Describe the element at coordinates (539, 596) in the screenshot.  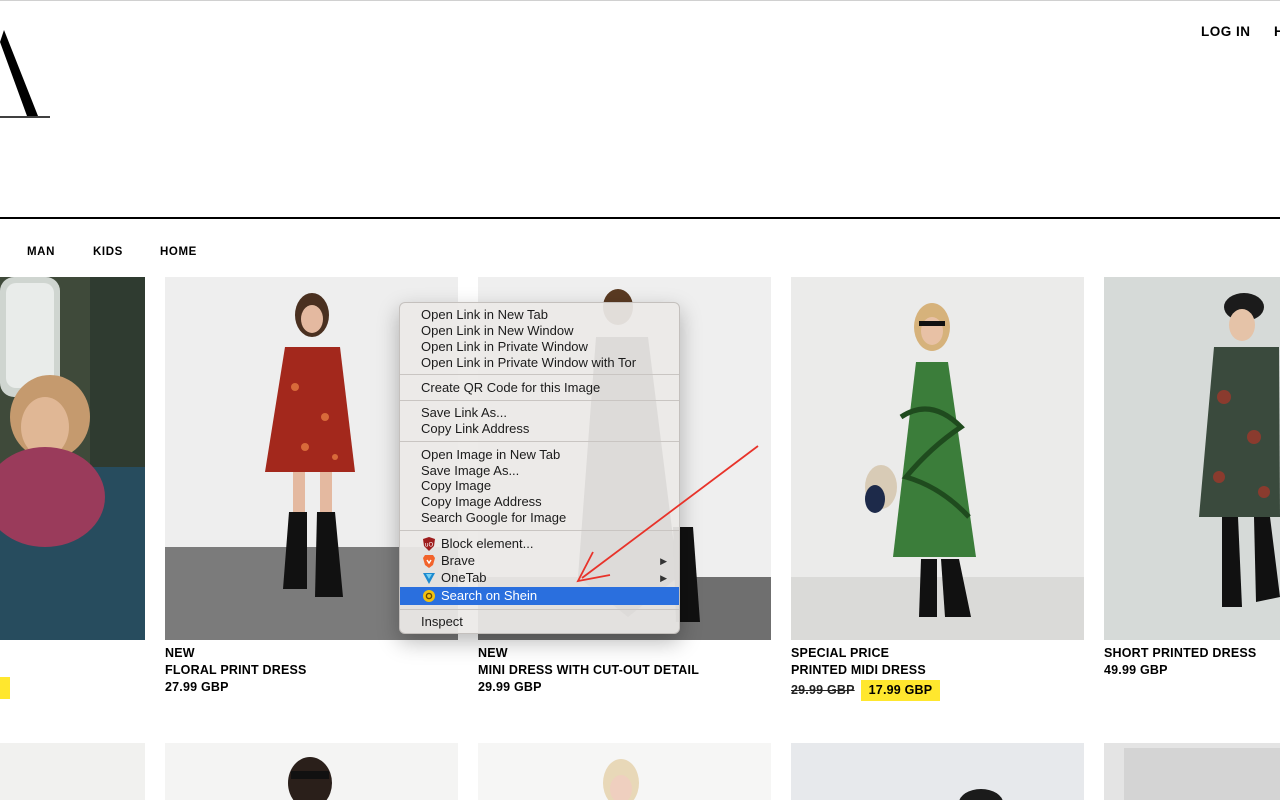
I see `menu-item-search-on-shein: Search on Shein` at that location.